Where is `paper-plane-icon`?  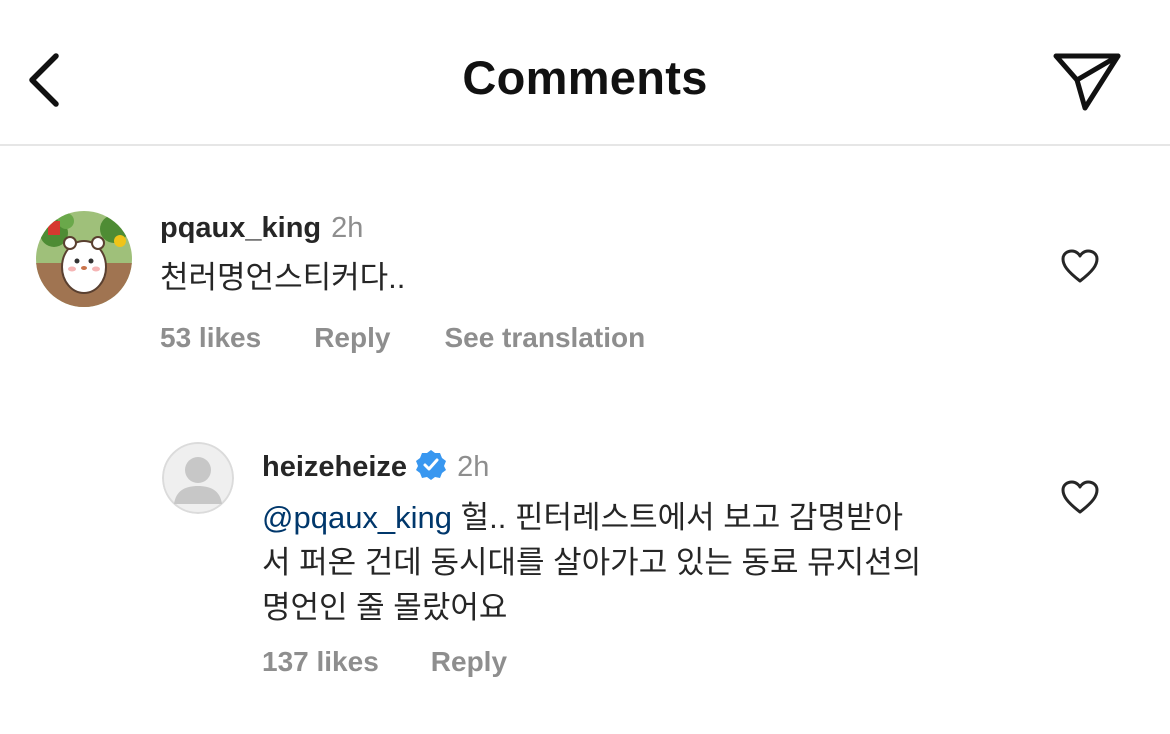
paper-plane-icon is located at coordinates (1087, 82).